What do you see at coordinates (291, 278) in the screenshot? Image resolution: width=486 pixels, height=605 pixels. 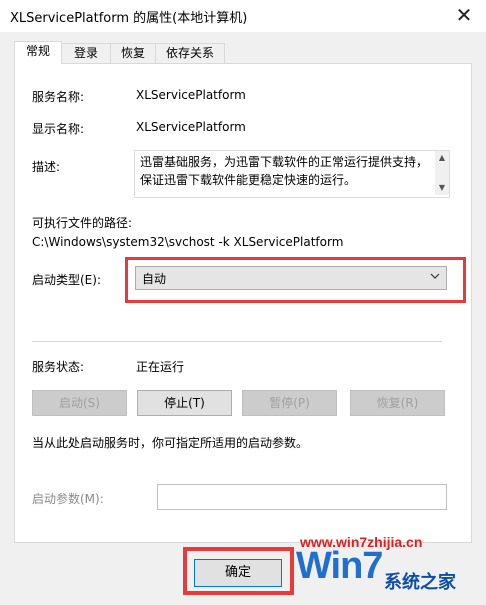 I see `startup-type-select: 自动` at bounding box center [291, 278].